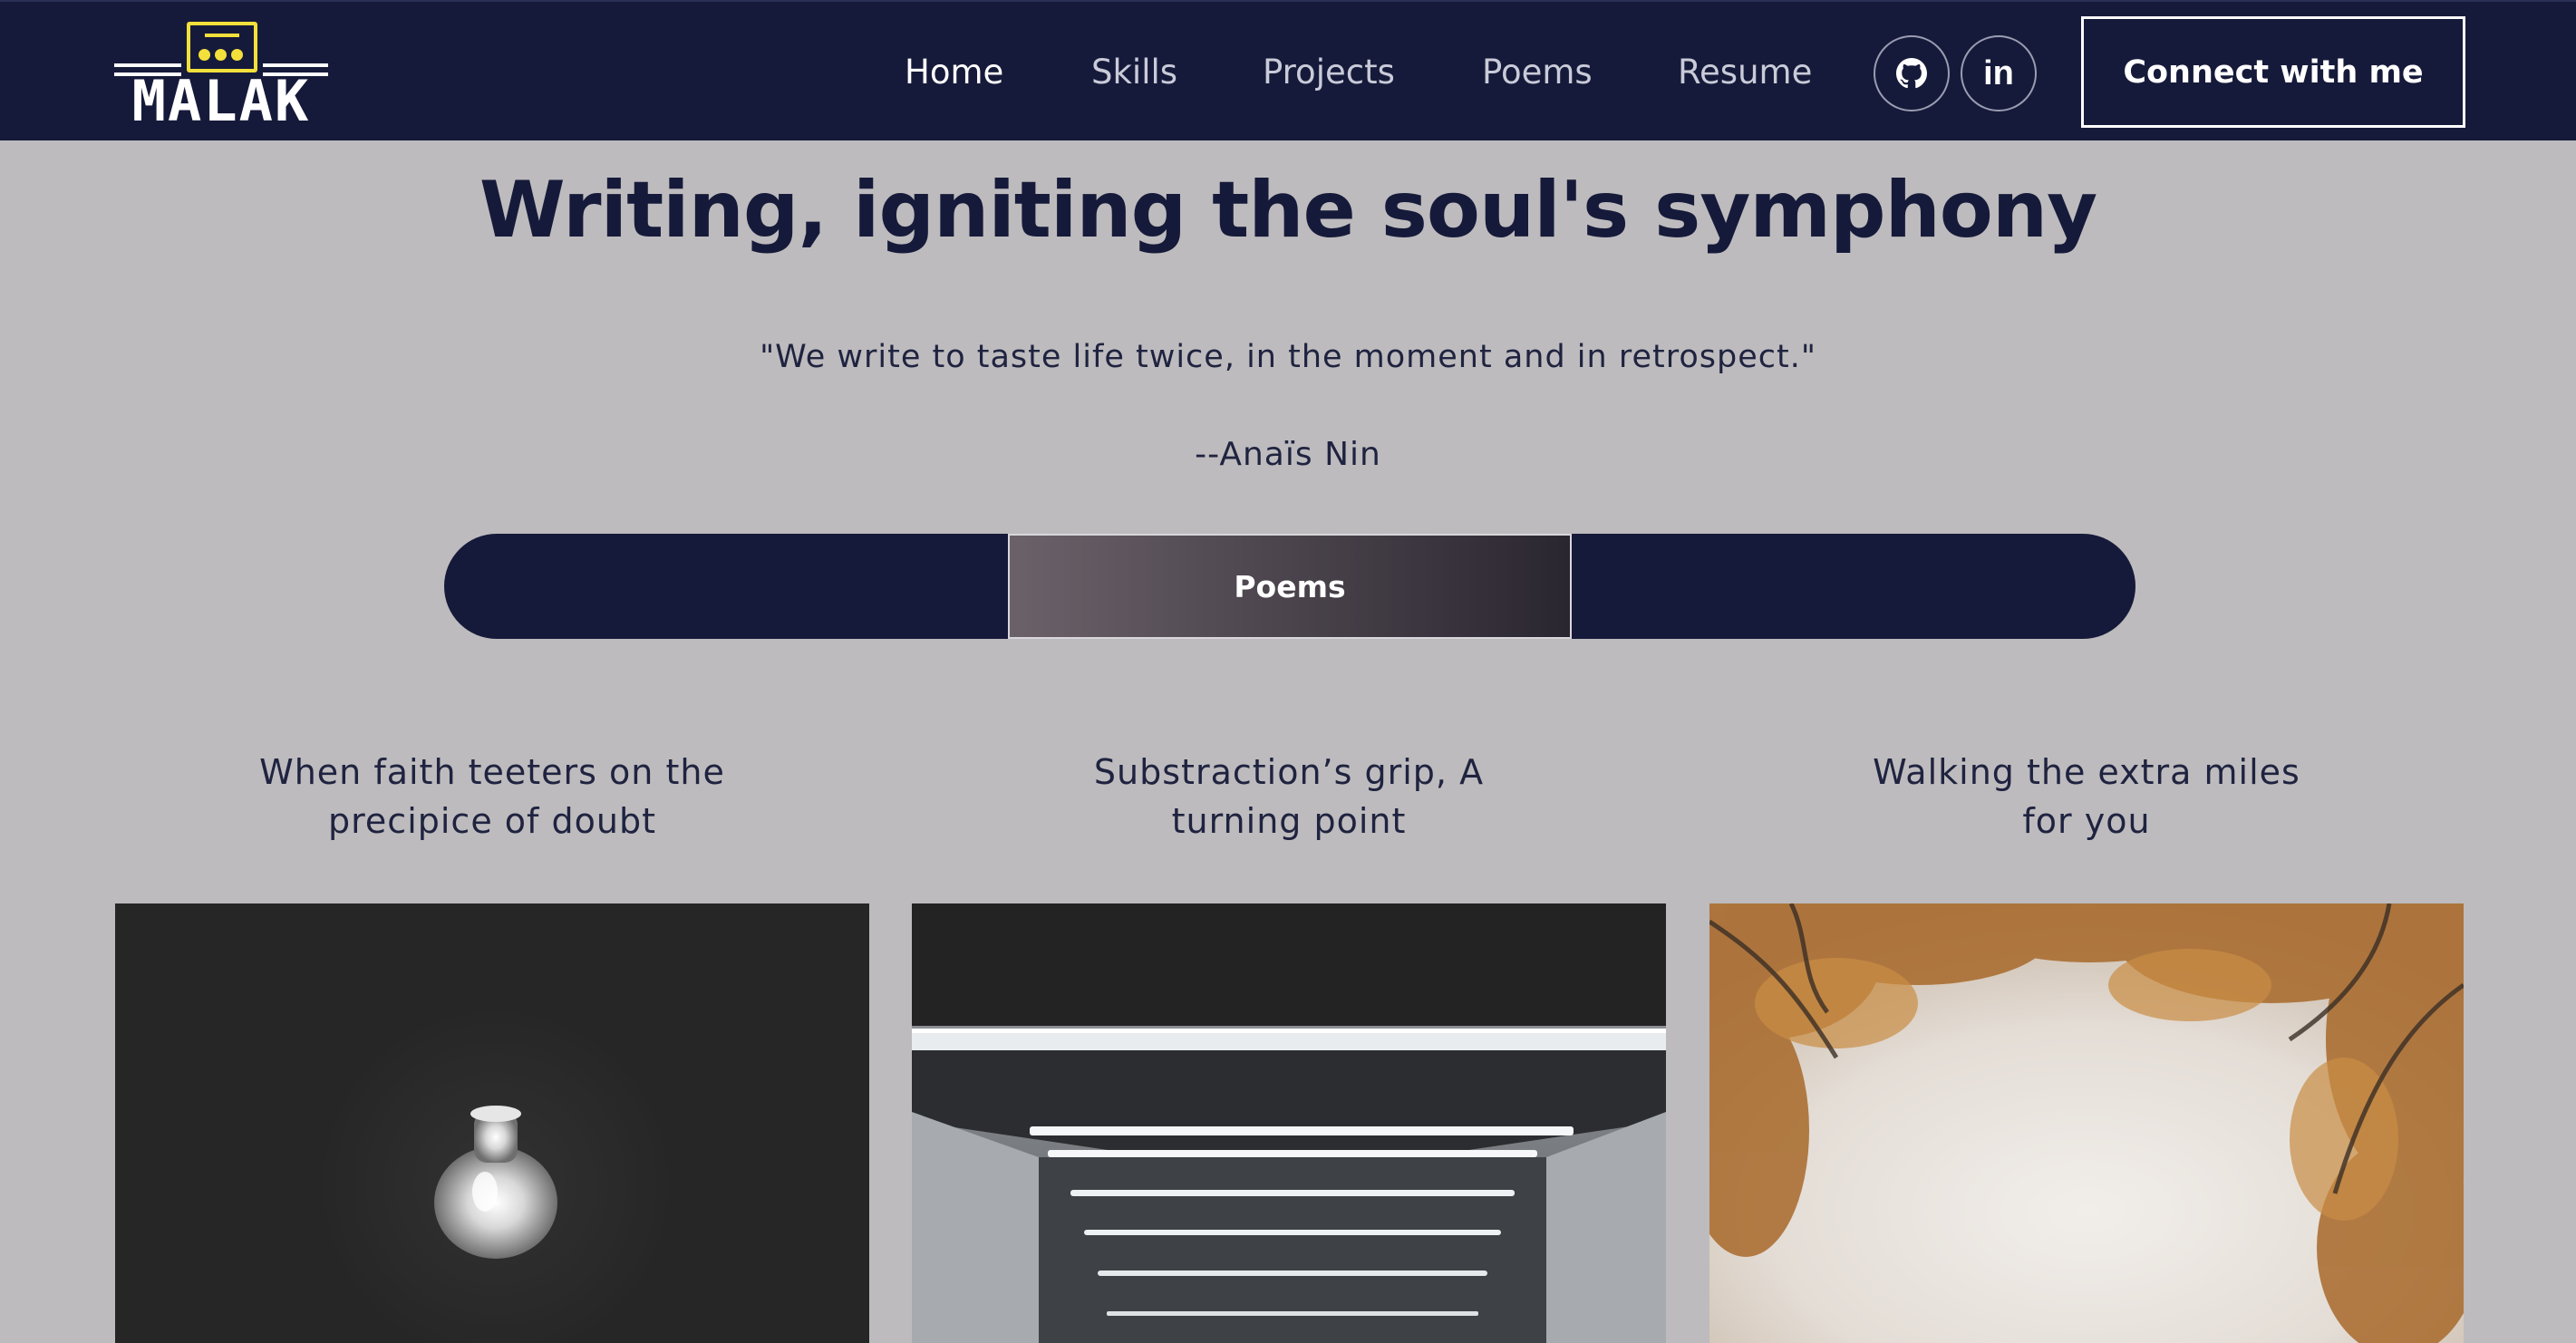 The width and height of the screenshot is (2576, 1343). I want to click on nav-link-resume: Resume, so click(1745, 72).